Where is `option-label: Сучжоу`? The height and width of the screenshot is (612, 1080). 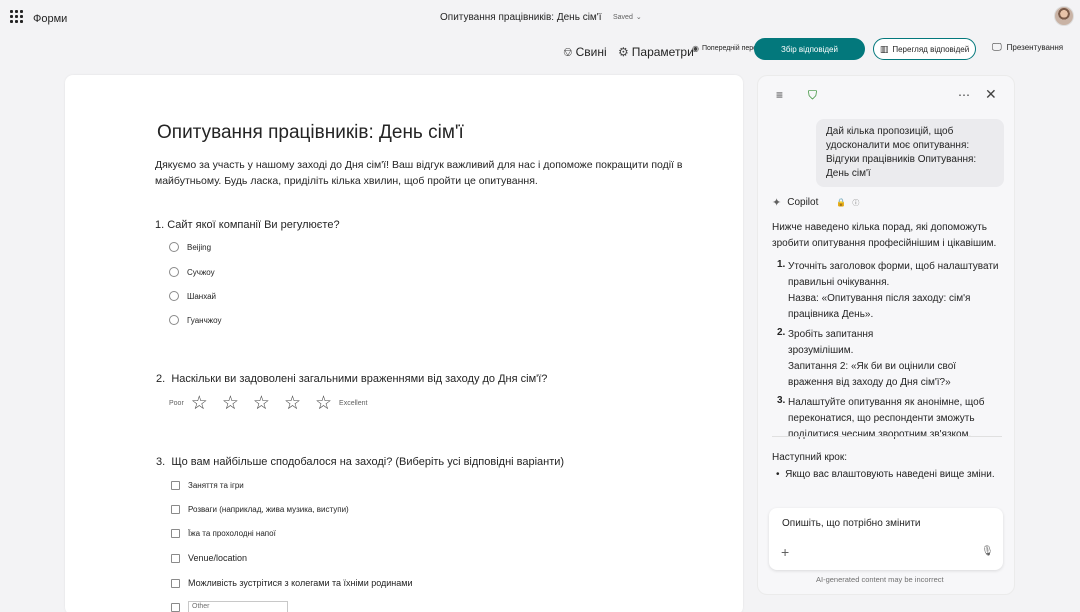
option-label: Сучжоу is located at coordinates (201, 272).